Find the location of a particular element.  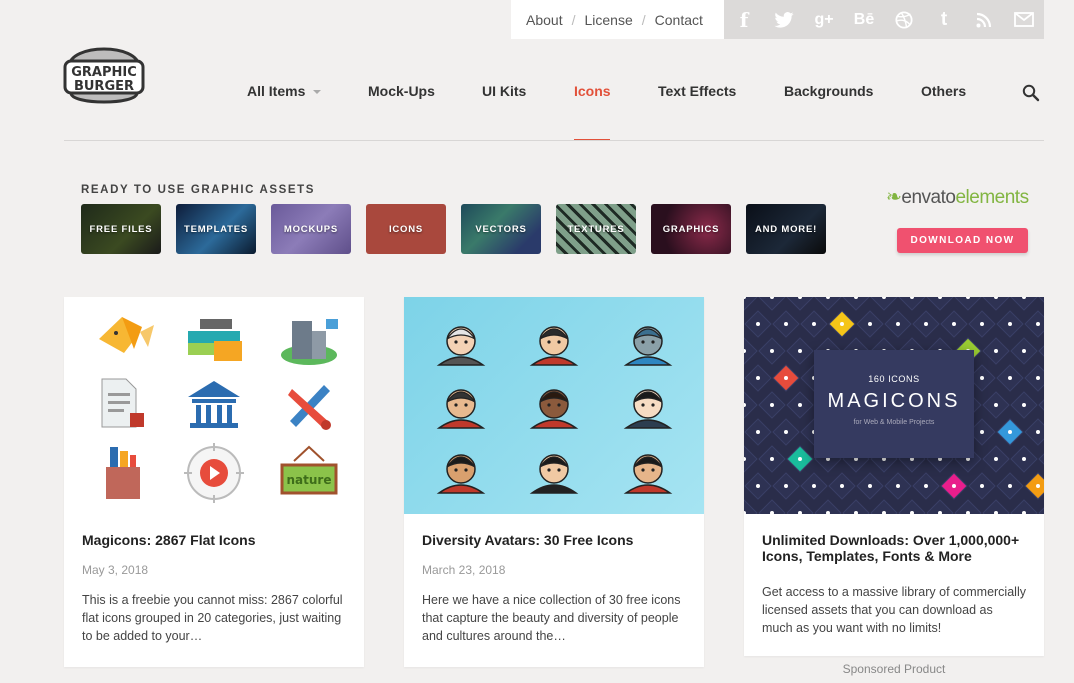

assets-heading: READY TO USE GRAPHIC ASSETS is located at coordinates (198, 190).